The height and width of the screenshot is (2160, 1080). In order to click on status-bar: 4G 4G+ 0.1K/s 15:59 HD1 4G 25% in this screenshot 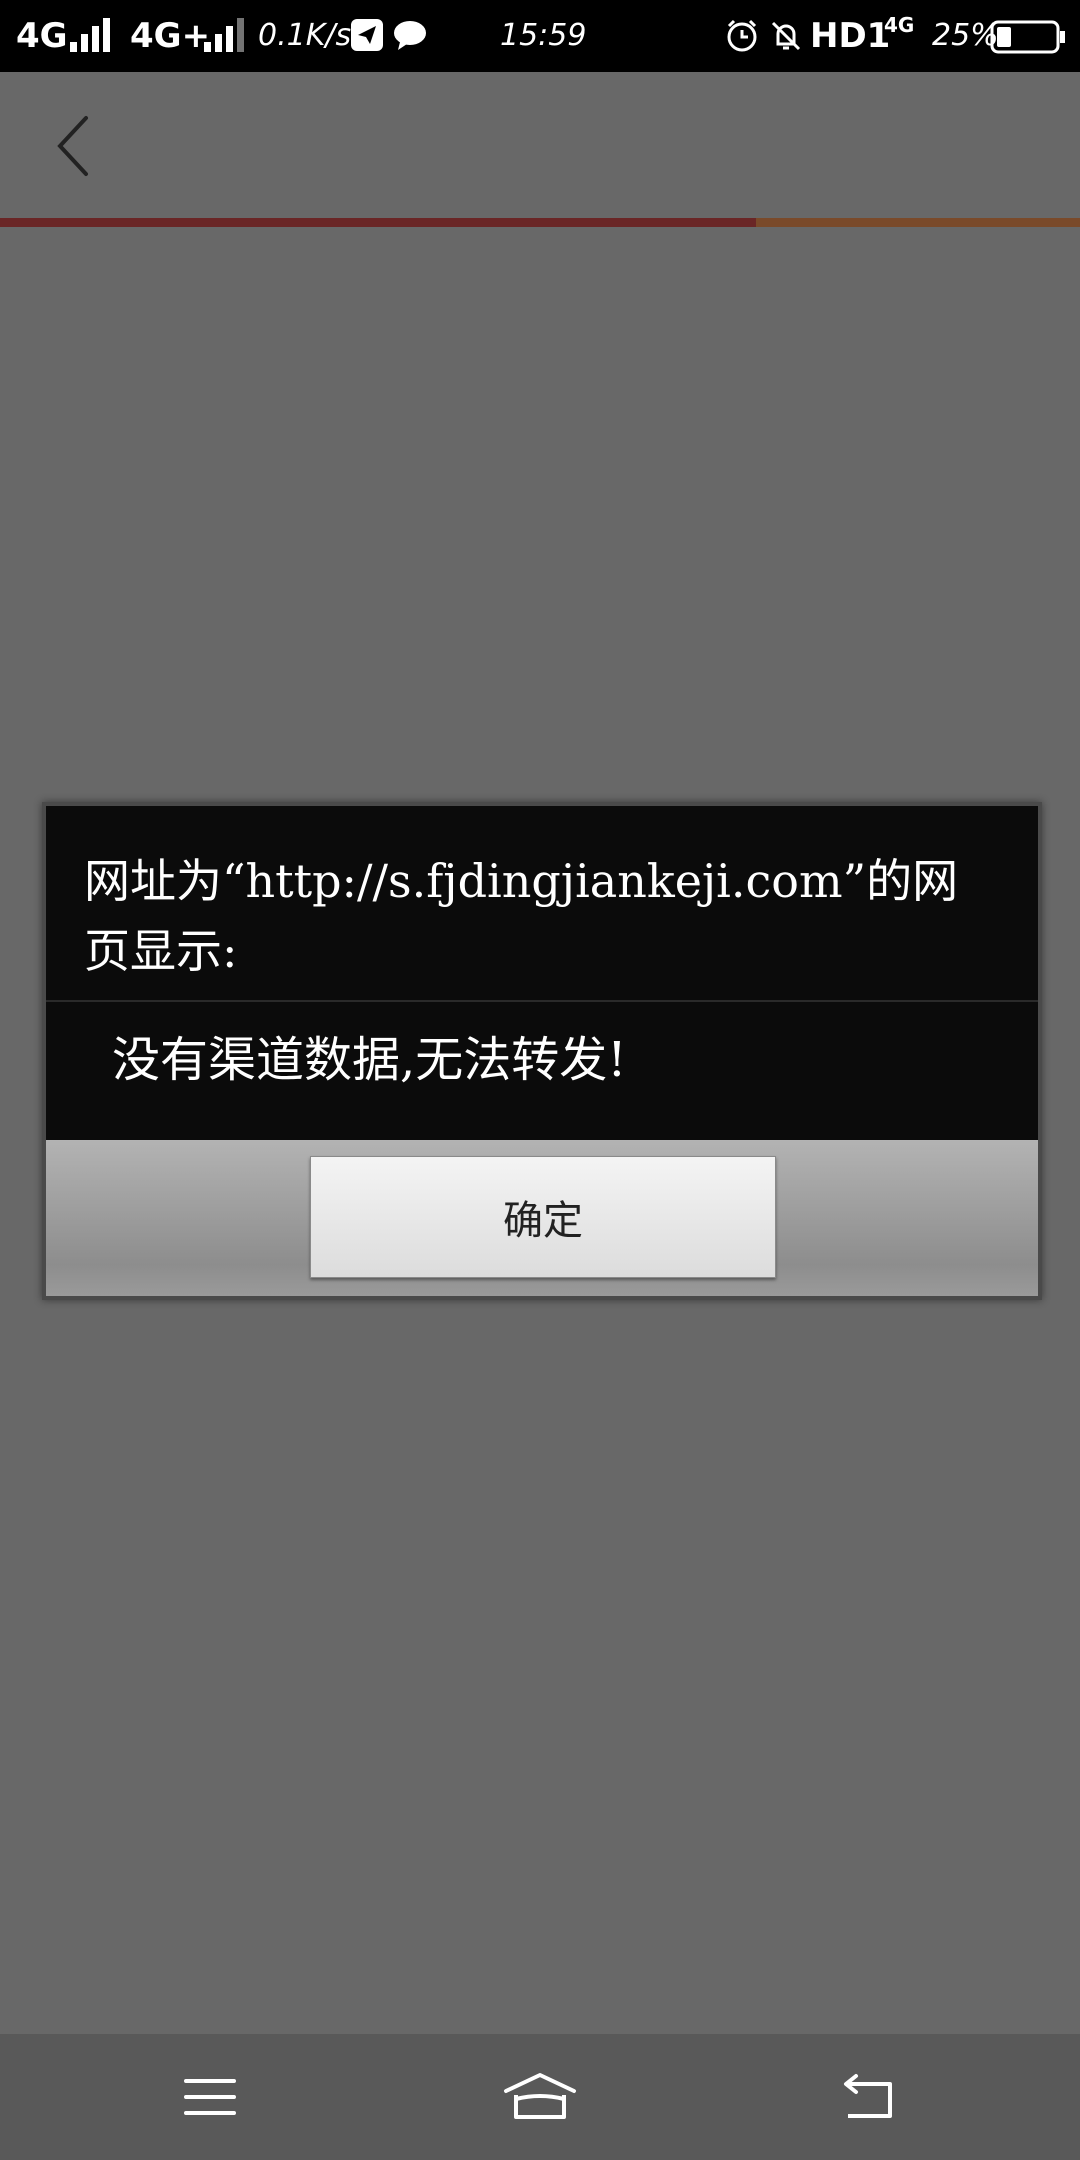, I will do `click(540, 36)`.